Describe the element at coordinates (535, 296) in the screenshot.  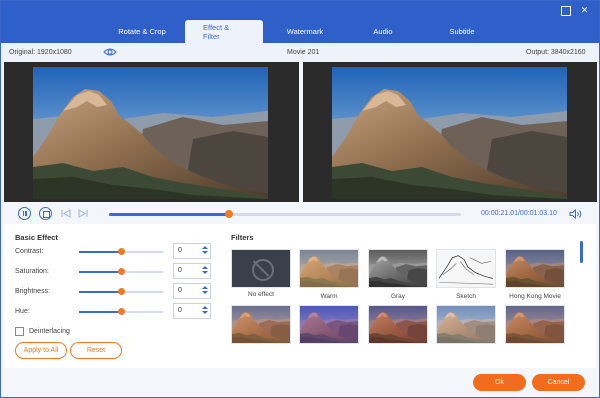
I see `filter-label: Hong Kong Movie` at that location.